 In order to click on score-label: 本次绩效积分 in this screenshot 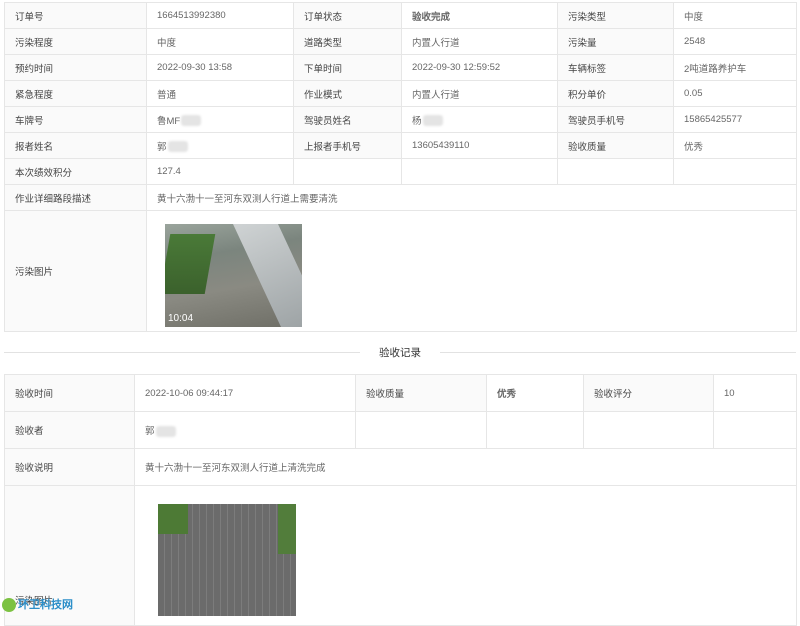, I will do `click(75, 171)`.